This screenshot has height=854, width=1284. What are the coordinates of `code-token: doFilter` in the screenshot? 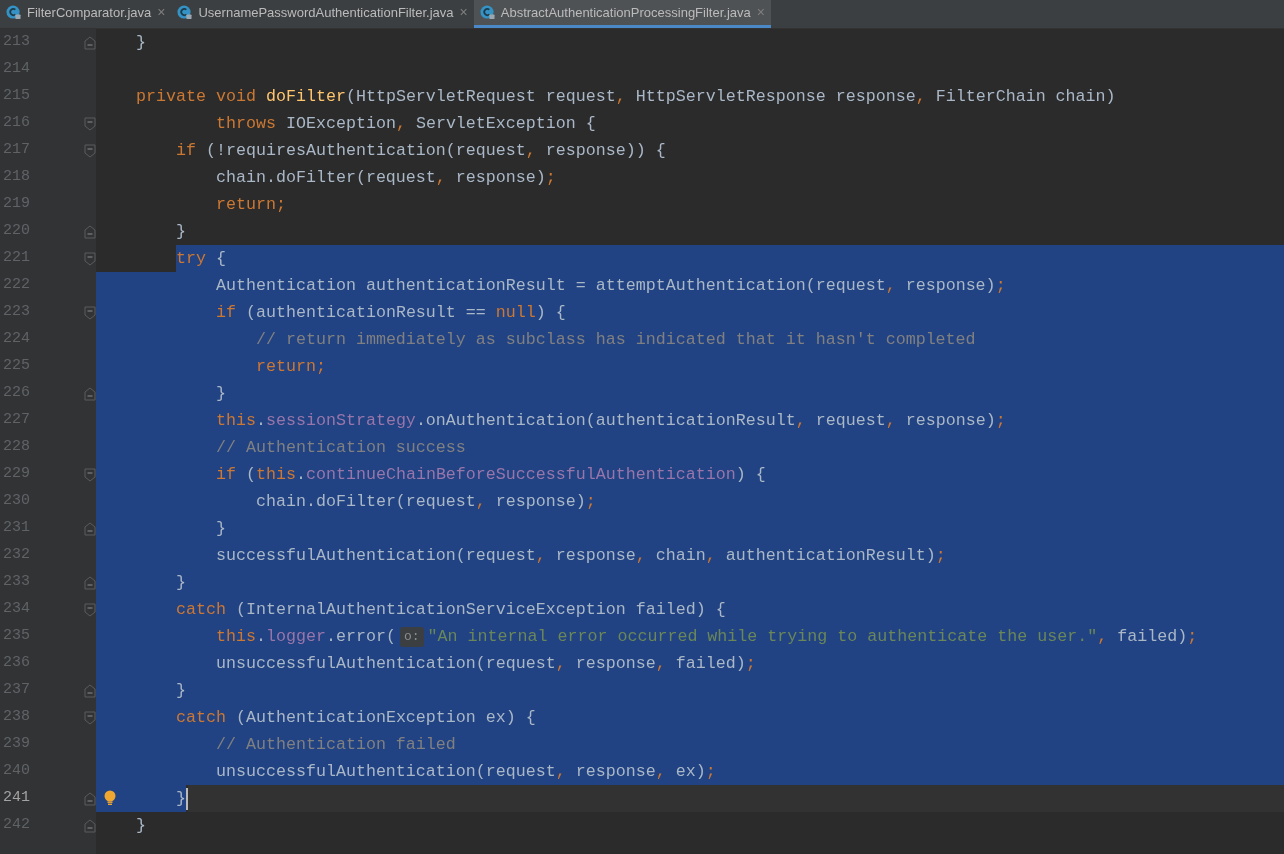 It's located at (305, 97).